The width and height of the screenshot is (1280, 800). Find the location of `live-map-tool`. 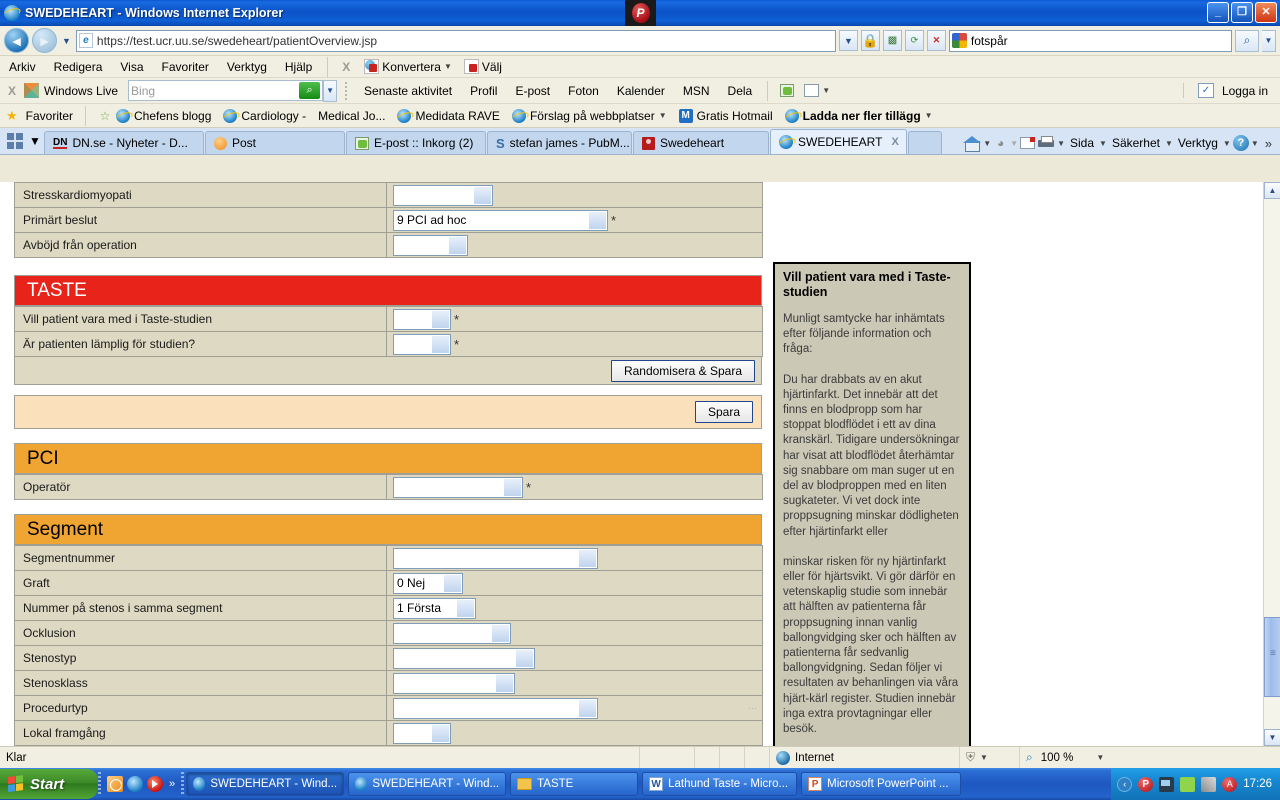

live-map-tool is located at coordinates (787, 90).